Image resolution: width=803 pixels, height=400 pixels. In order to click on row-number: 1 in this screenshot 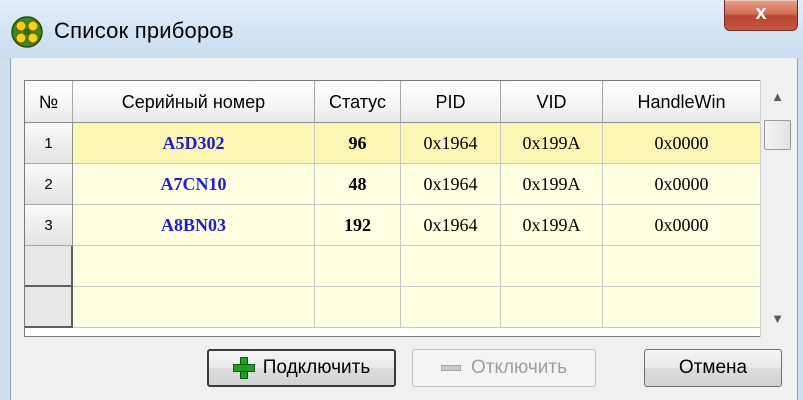, I will do `click(49, 143)`.